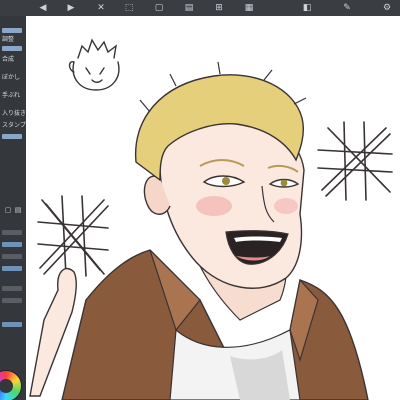 This screenshot has height=400, width=400. Describe the element at coordinates (14, 113) in the screenshot. I see `panel-label-taper: 入り抜き` at that location.